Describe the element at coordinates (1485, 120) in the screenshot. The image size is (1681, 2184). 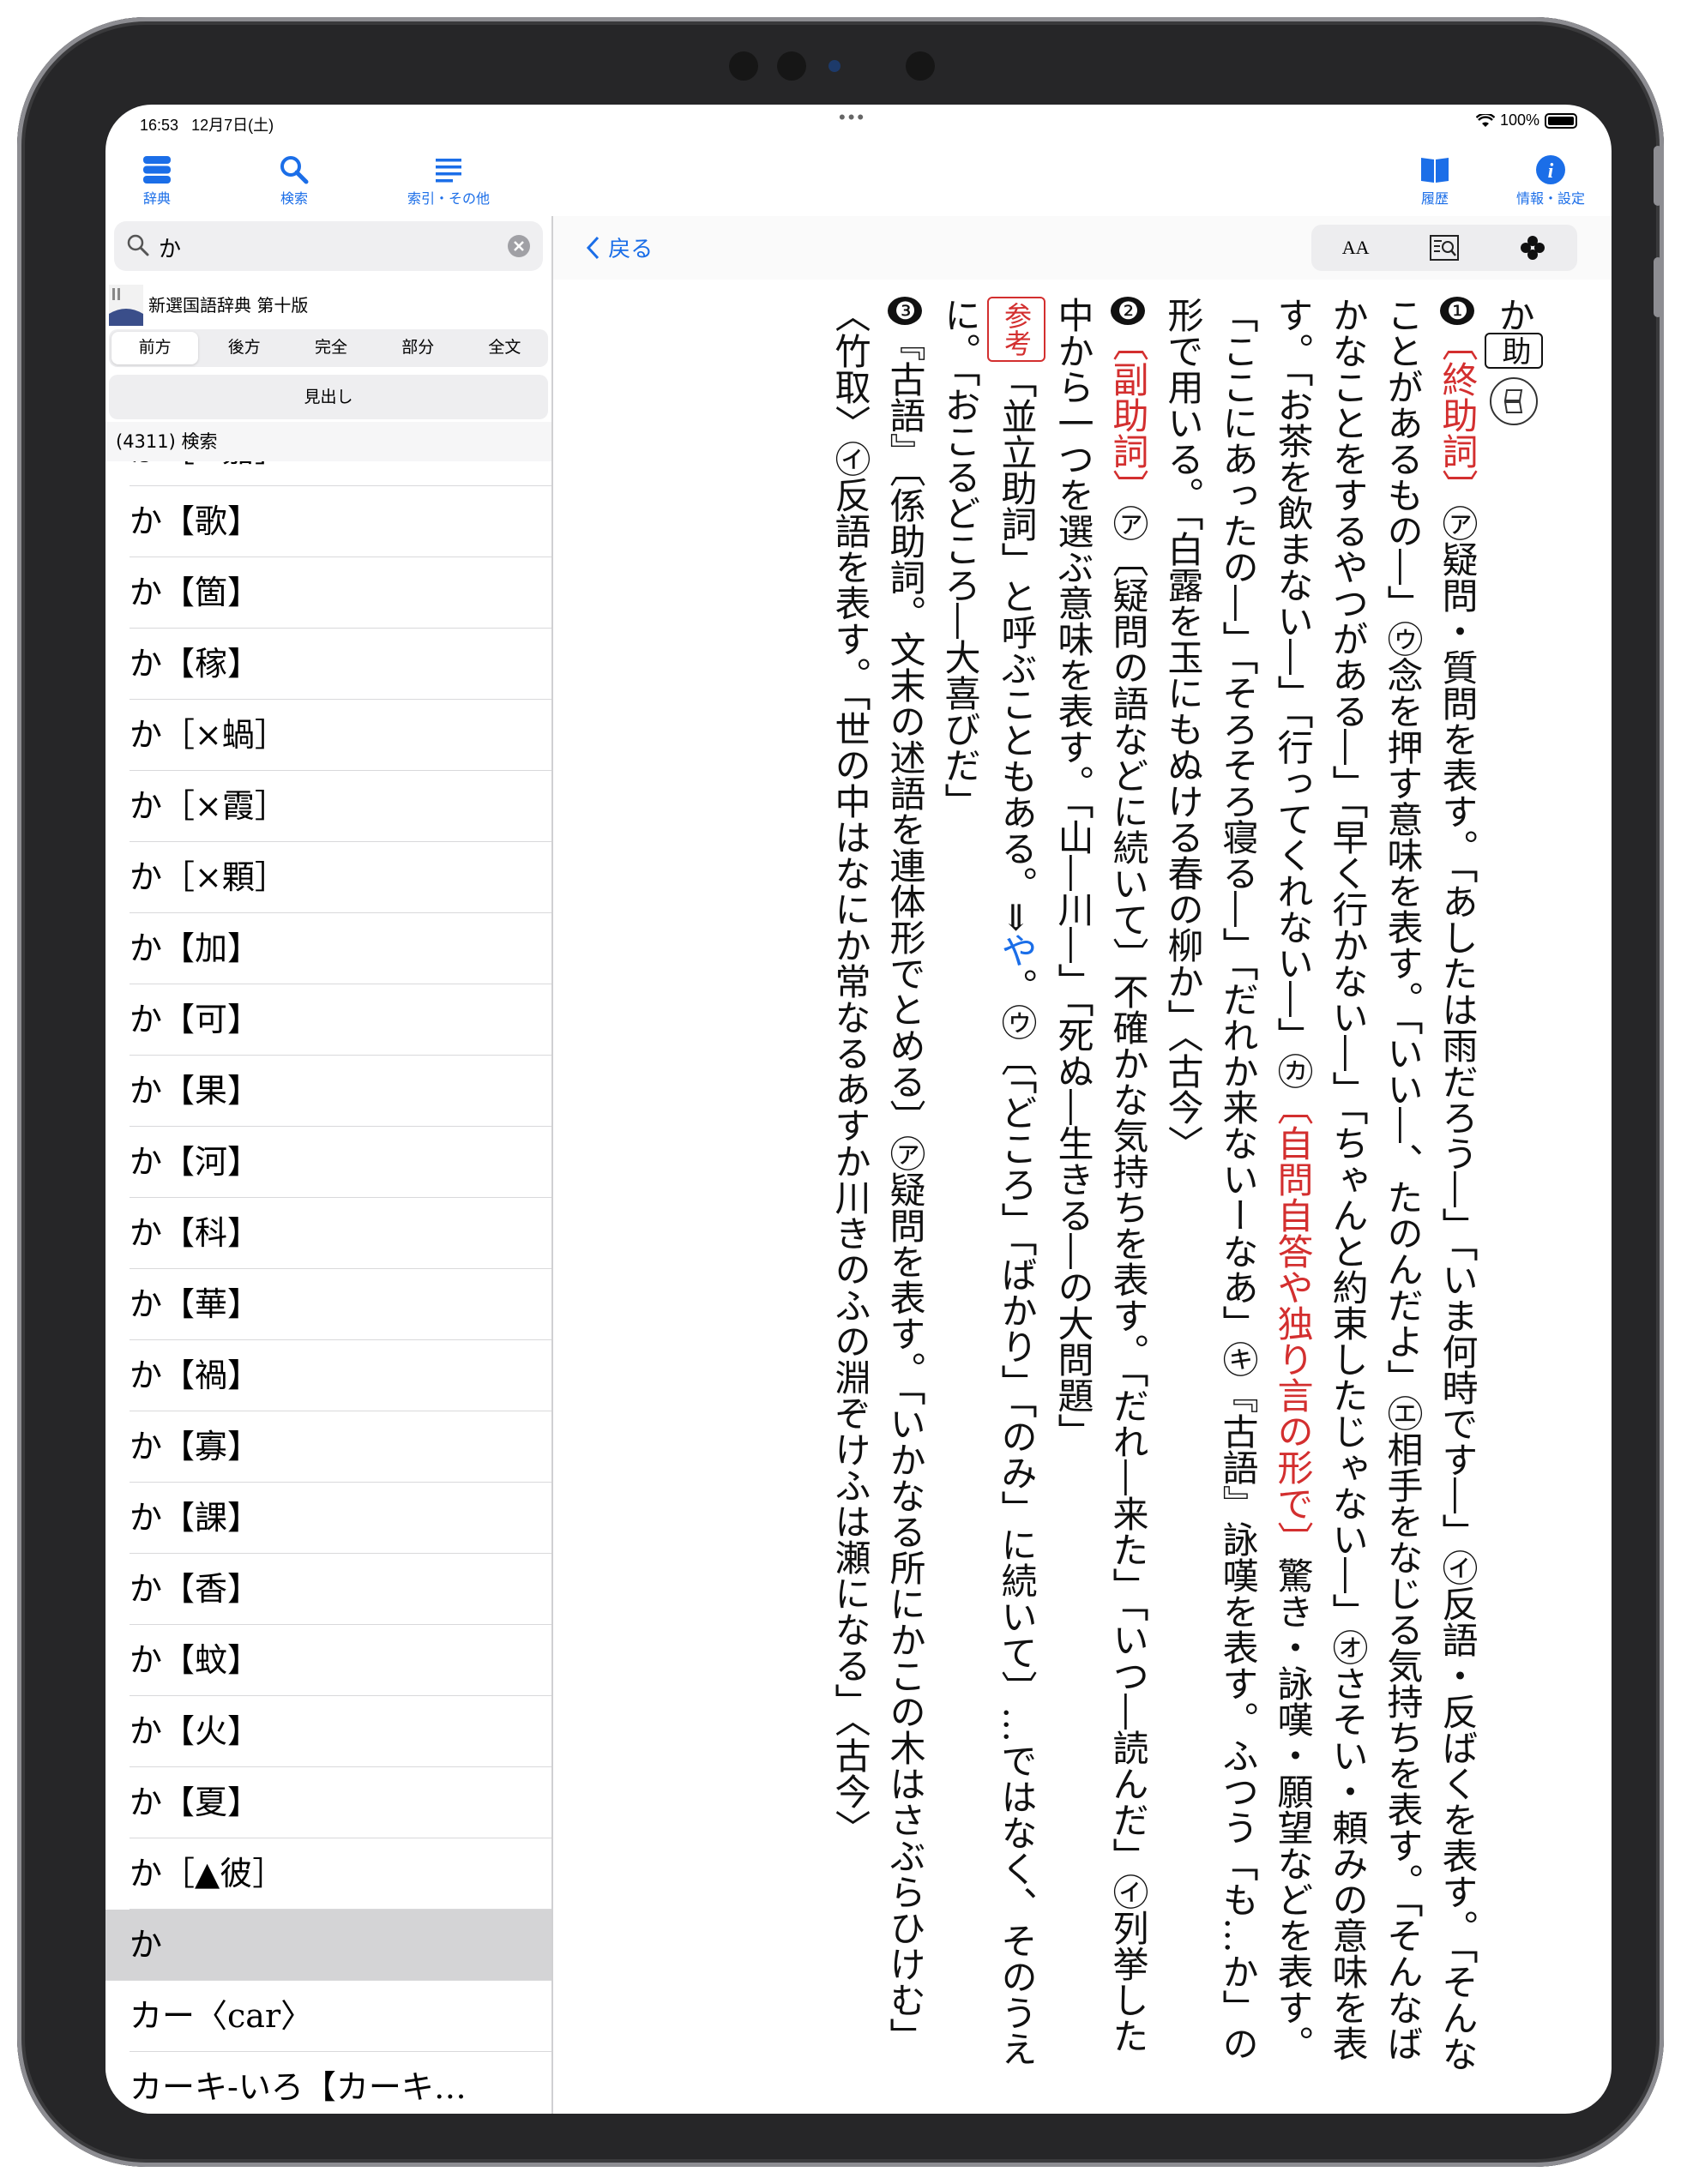
I see `wifi-icon` at that location.